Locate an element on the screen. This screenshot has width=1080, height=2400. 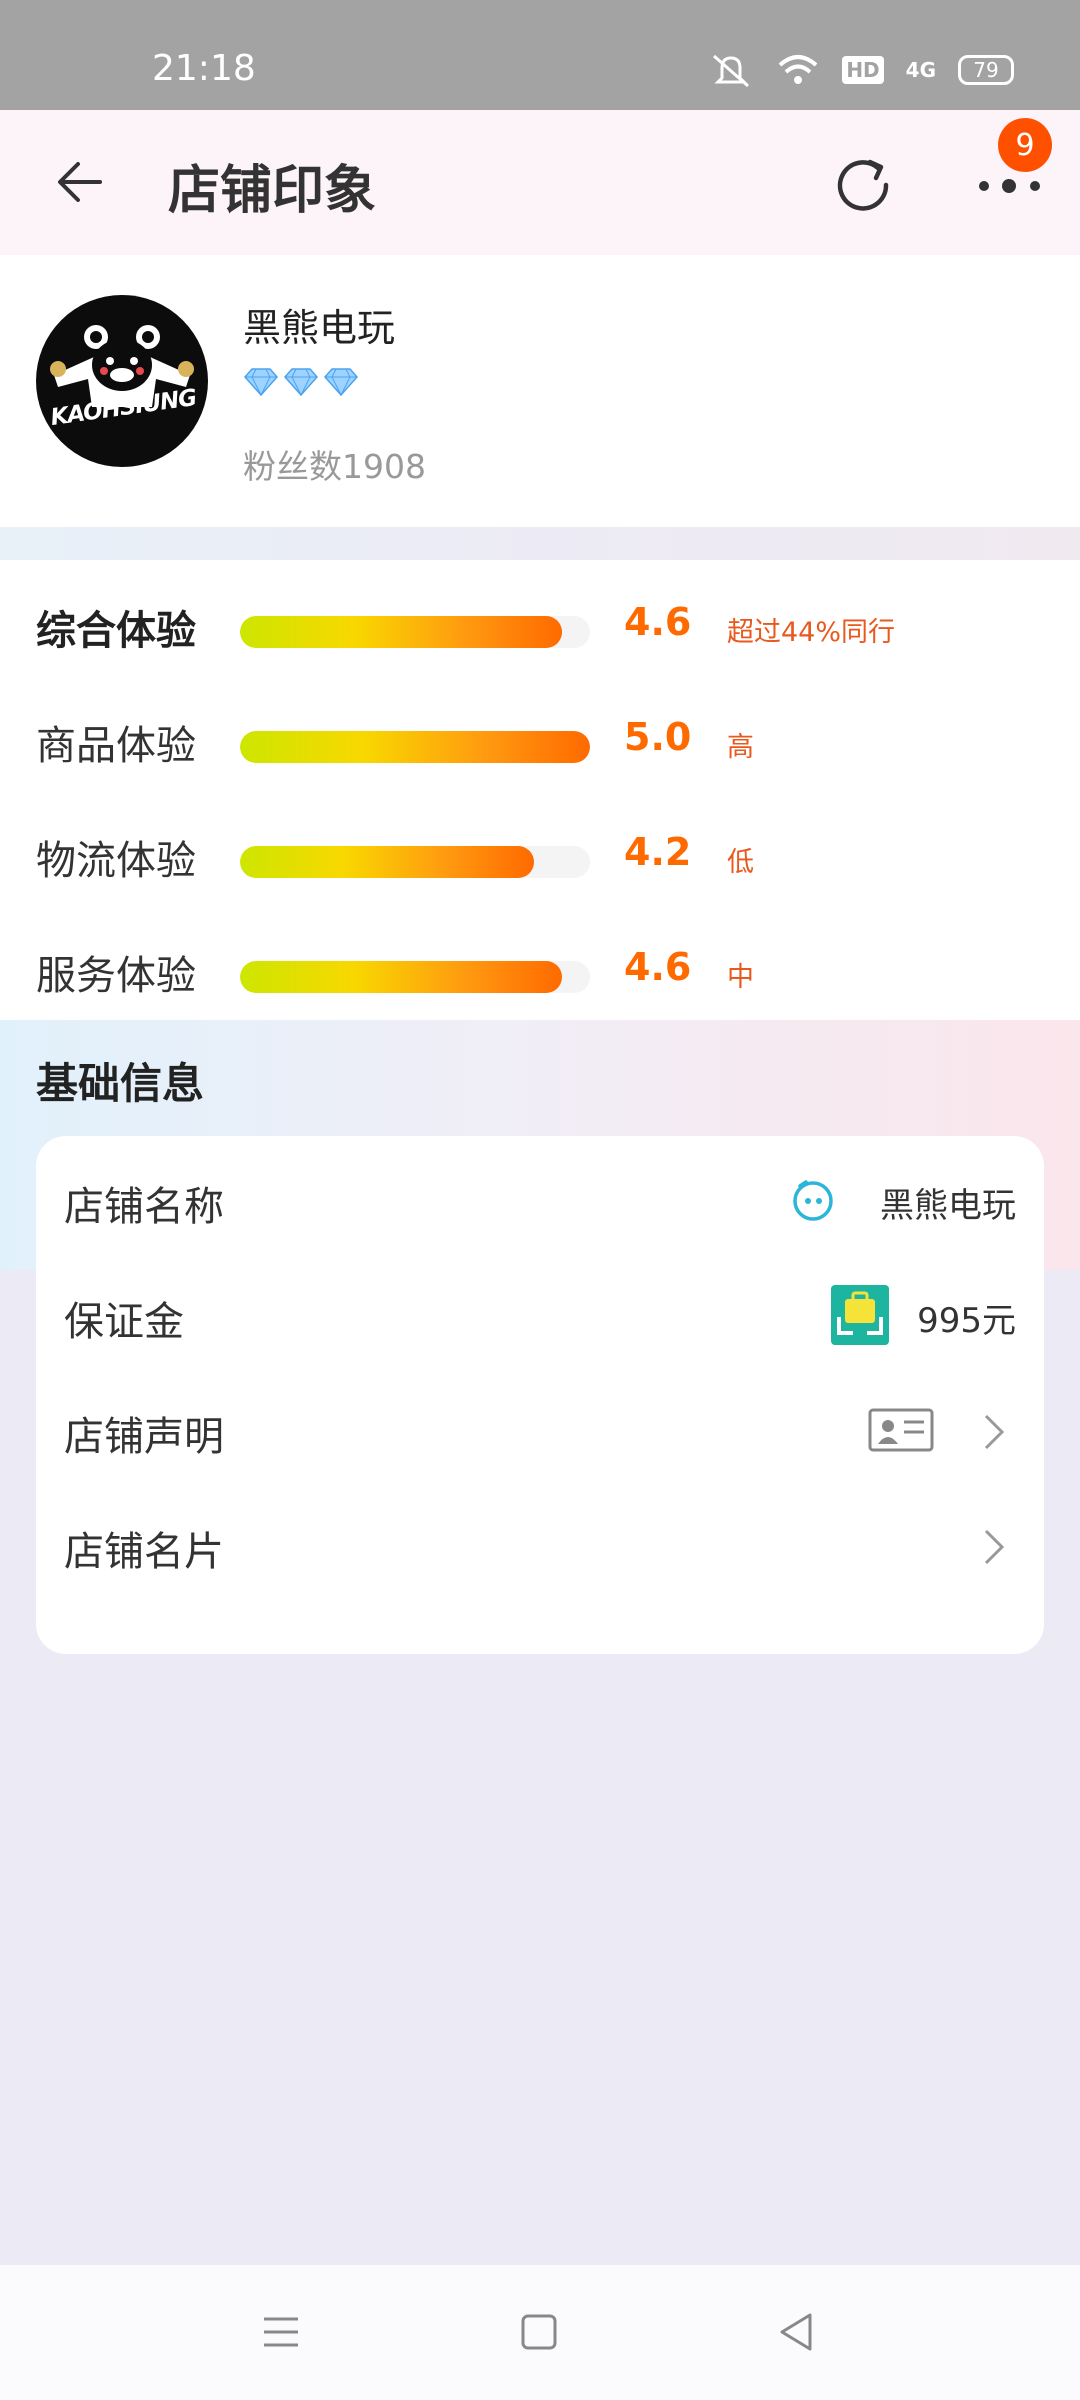
rating-row: 综合体验 4.6 超过44%同行 is located at coordinates (540, 622).